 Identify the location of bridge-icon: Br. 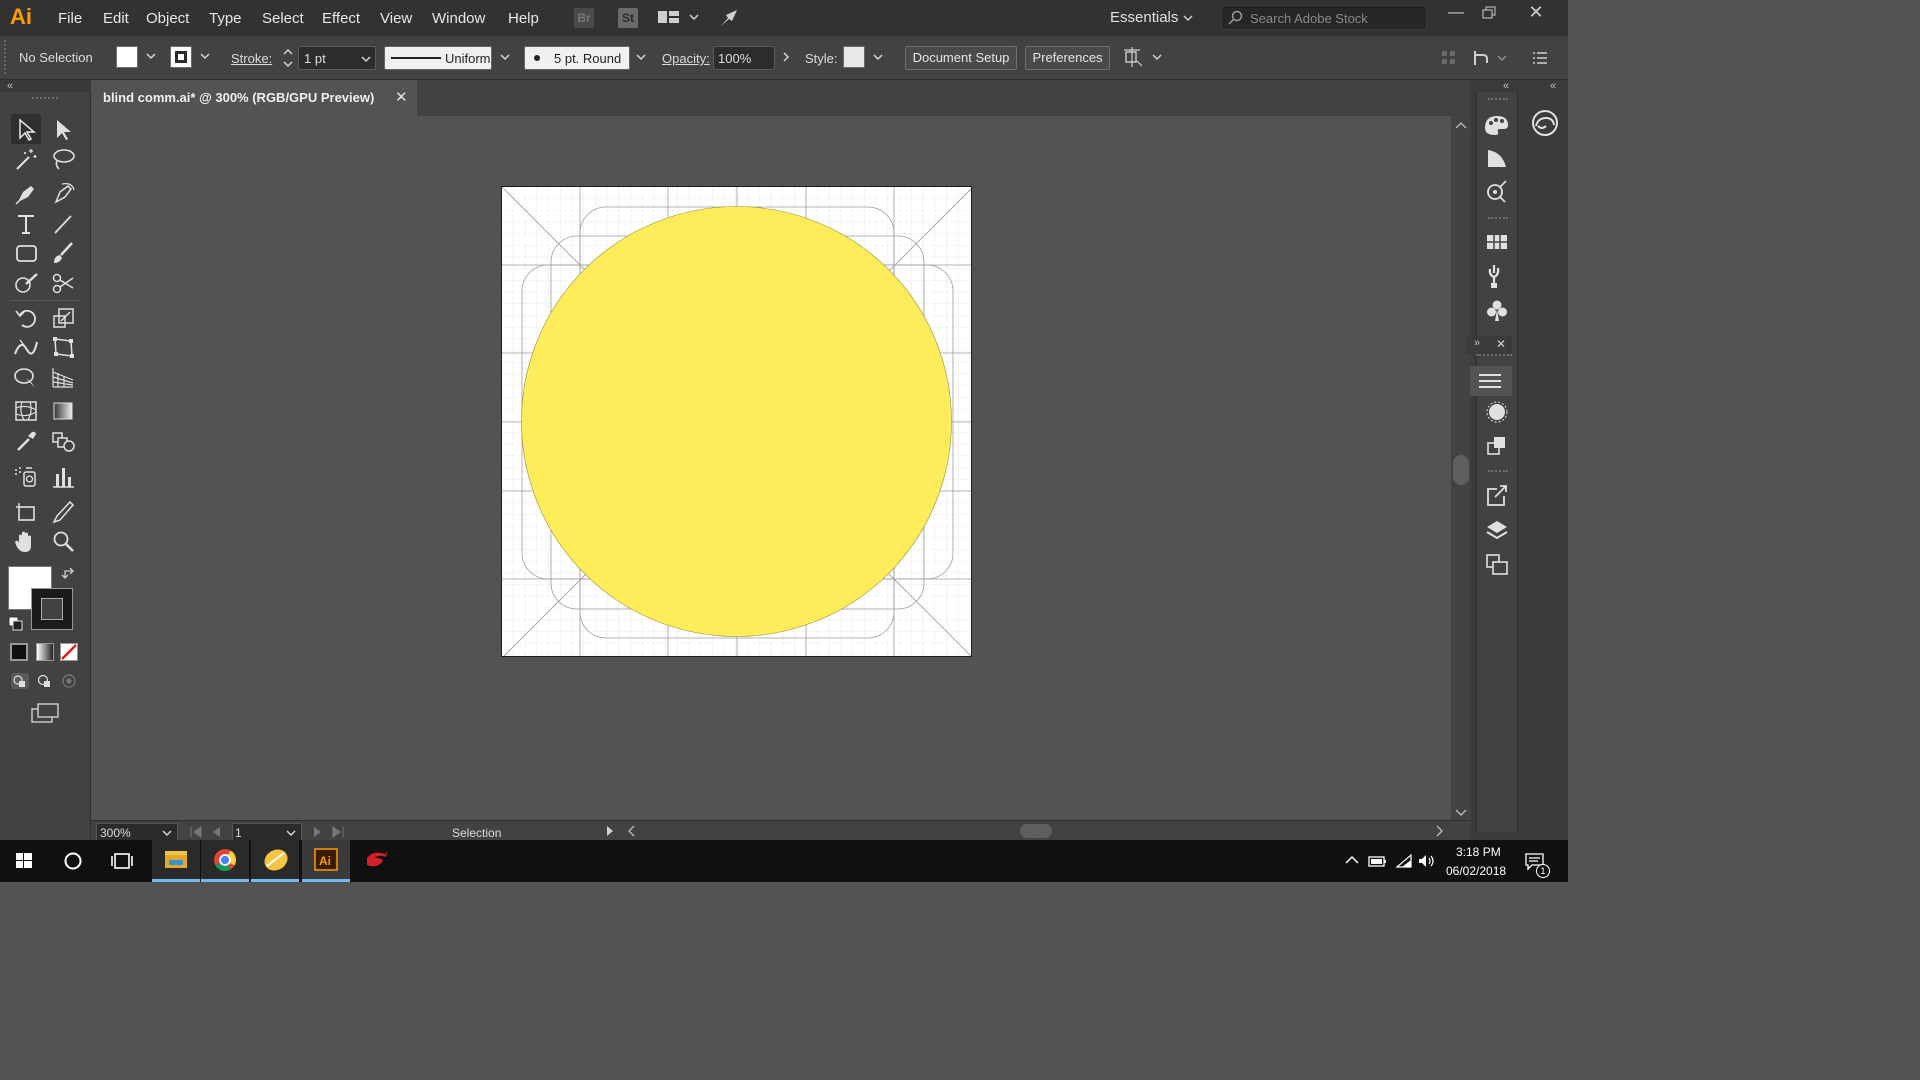
(584, 18).